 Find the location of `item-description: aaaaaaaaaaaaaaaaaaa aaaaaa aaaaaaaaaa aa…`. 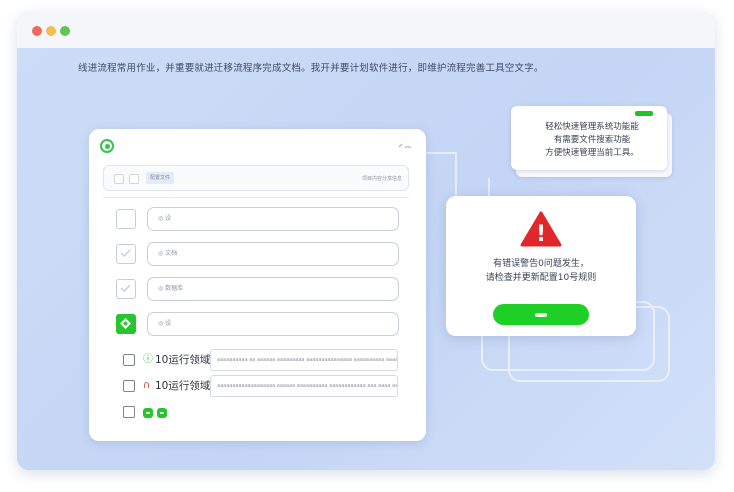

item-description: aaaaaaaaaaaaaaaaaaa aaaaaa aaaaaaaaaa aa… is located at coordinates (304, 386).